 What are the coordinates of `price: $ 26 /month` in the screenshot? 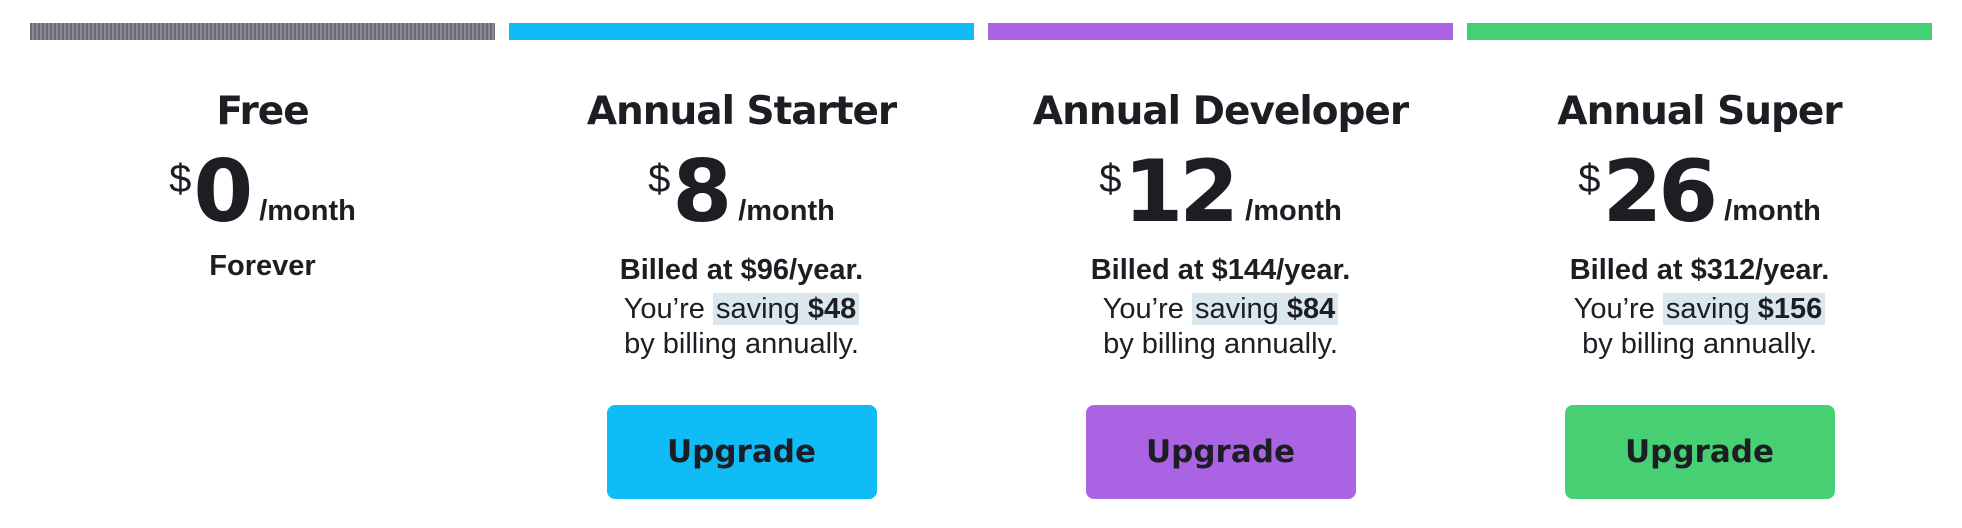 It's located at (1699, 192).